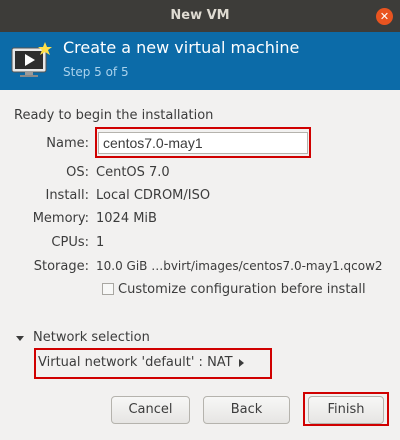  What do you see at coordinates (31, 59) in the screenshot?
I see `monitor-play-icon` at bounding box center [31, 59].